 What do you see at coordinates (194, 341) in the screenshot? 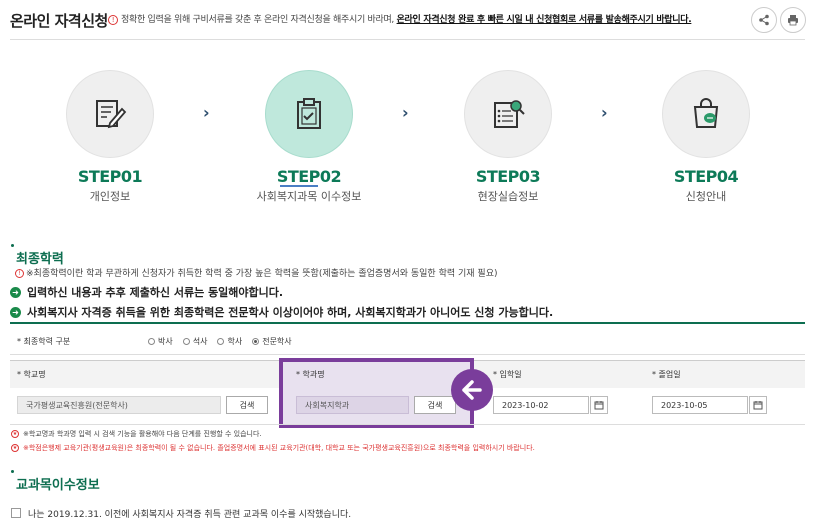
I see `degree-option-master: 석사` at bounding box center [194, 341].